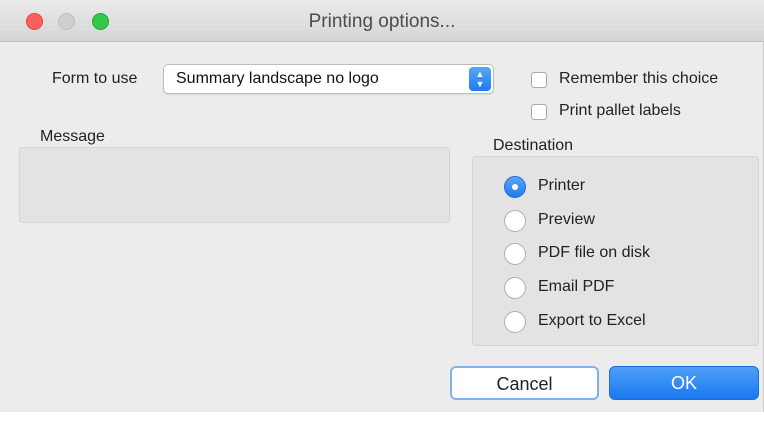 This screenshot has width=764, height=427. I want to click on printer-radio, so click(515, 187).